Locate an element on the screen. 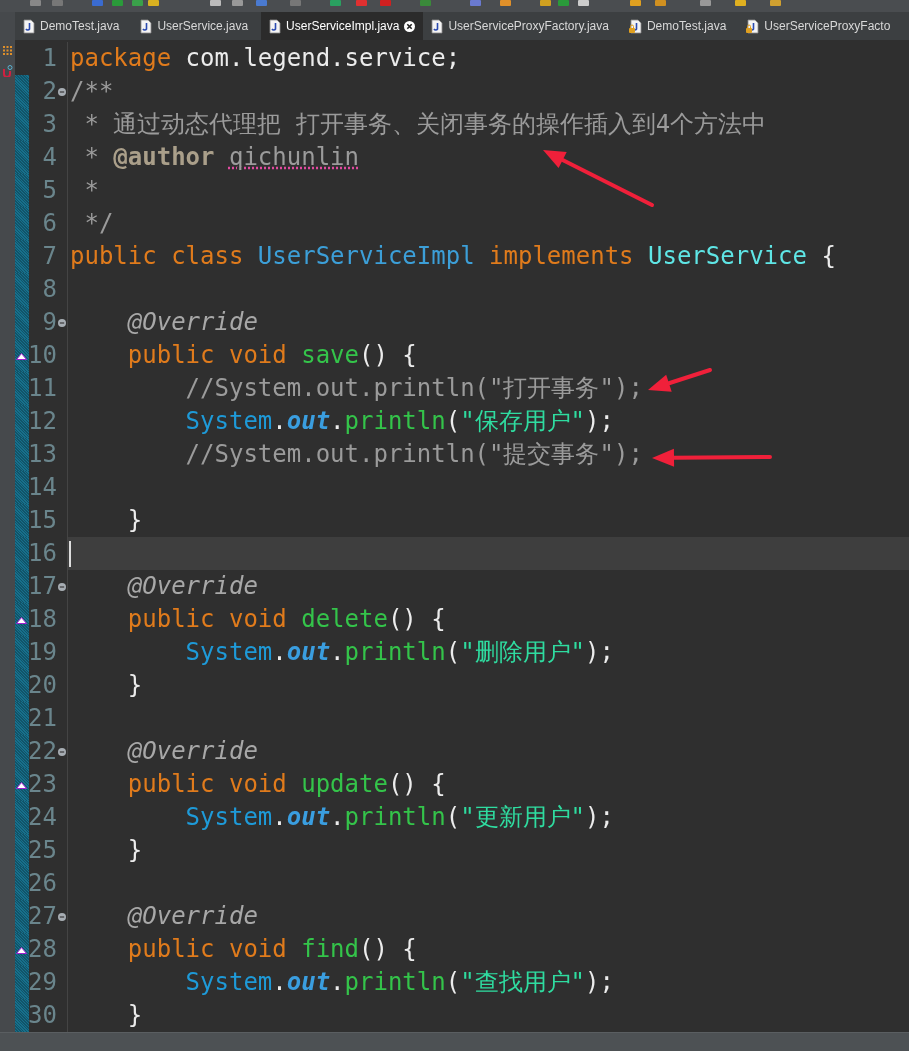 The width and height of the screenshot is (909, 1051). line-number: 13 is located at coordinates (42, 454).